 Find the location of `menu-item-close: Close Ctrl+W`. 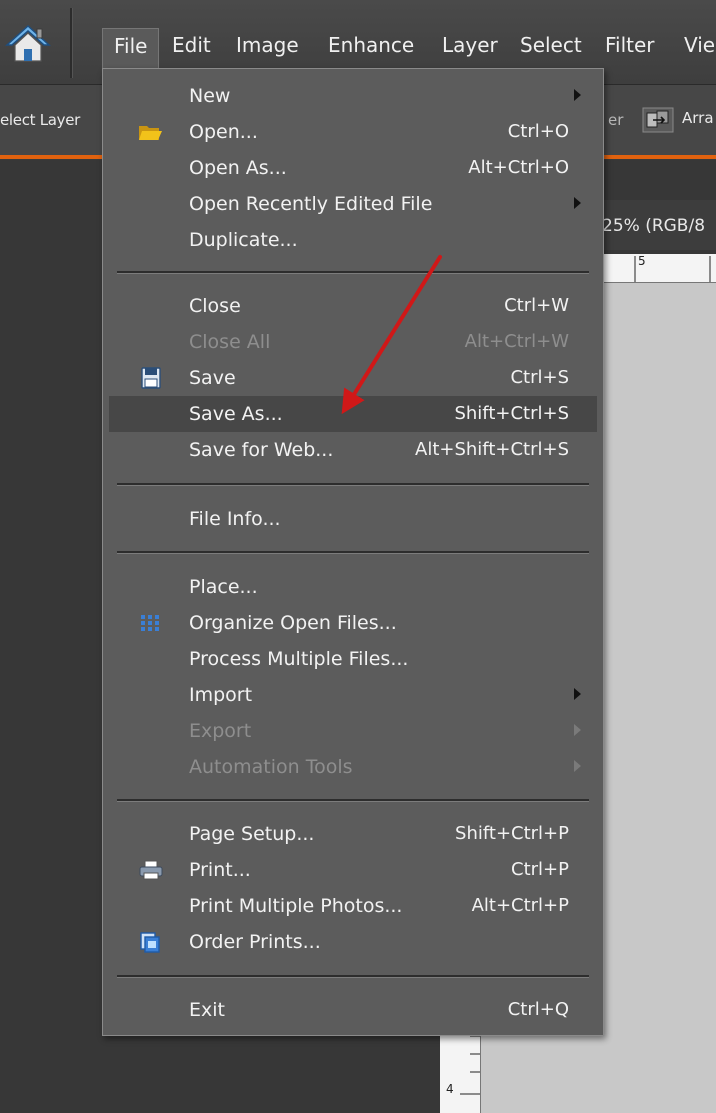

menu-item-close: Close Ctrl+W is located at coordinates (353, 306).